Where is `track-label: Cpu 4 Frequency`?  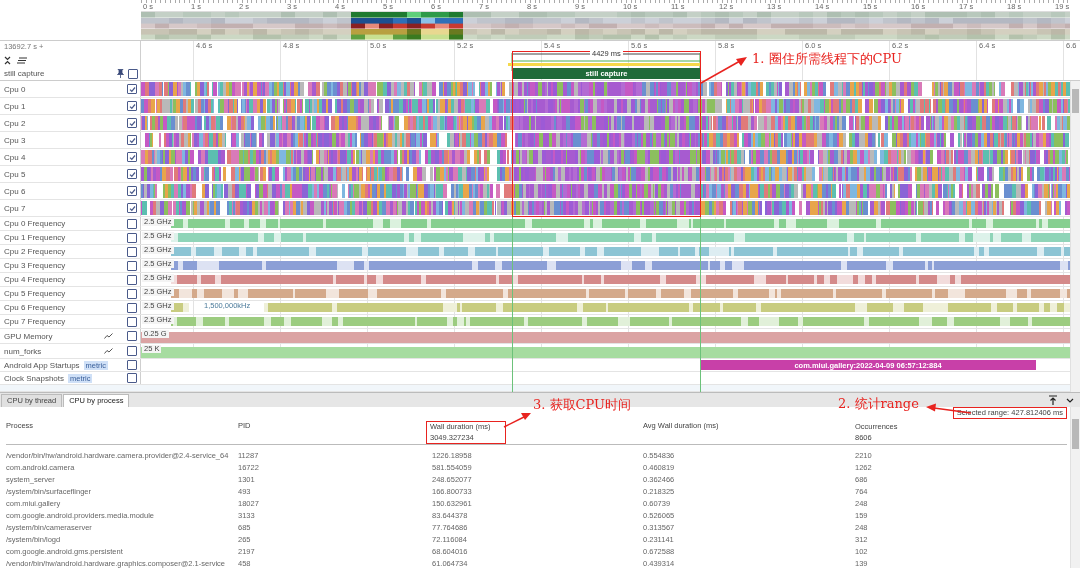
track-label: Cpu 4 Frequency is located at coordinates (35, 279).